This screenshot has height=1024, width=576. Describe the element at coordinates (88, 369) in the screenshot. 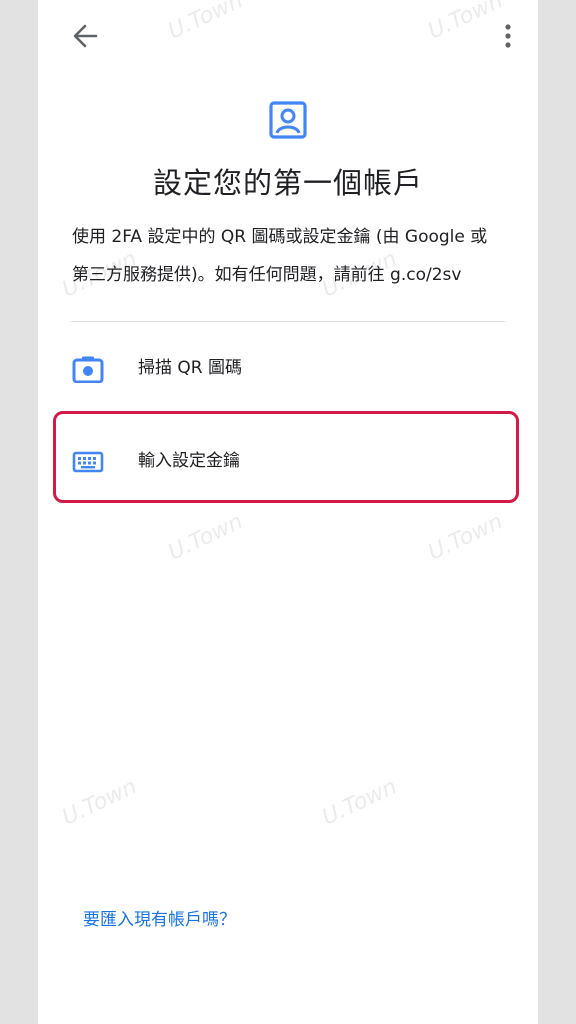

I see `camera-icon` at that location.